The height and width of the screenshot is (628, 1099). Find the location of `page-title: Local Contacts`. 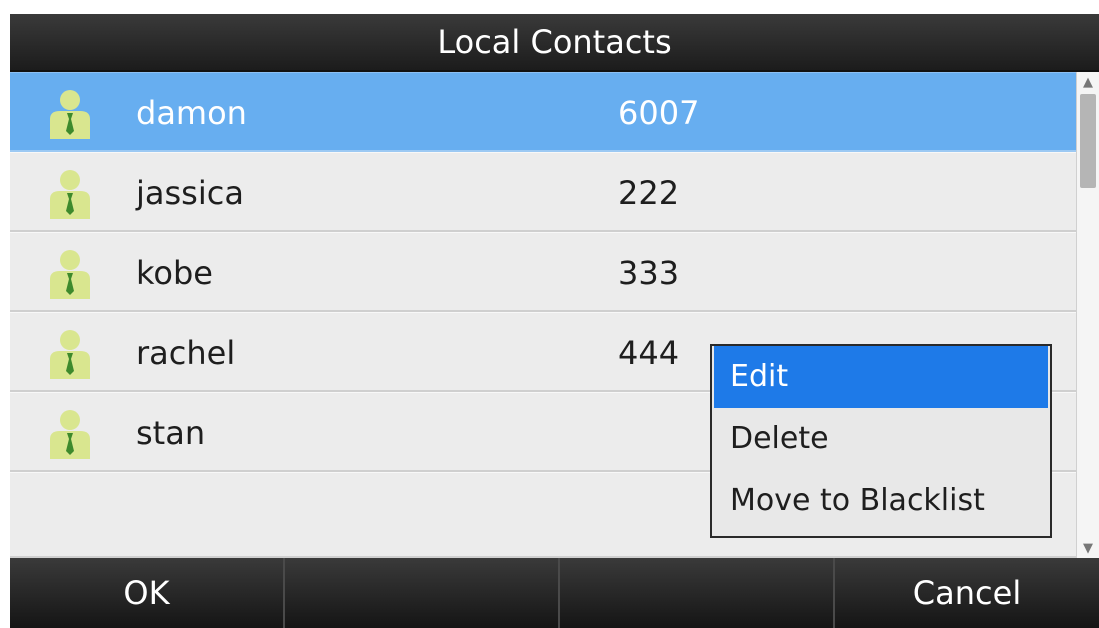

page-title: Local Contacts is located at coordinates (554, 43).